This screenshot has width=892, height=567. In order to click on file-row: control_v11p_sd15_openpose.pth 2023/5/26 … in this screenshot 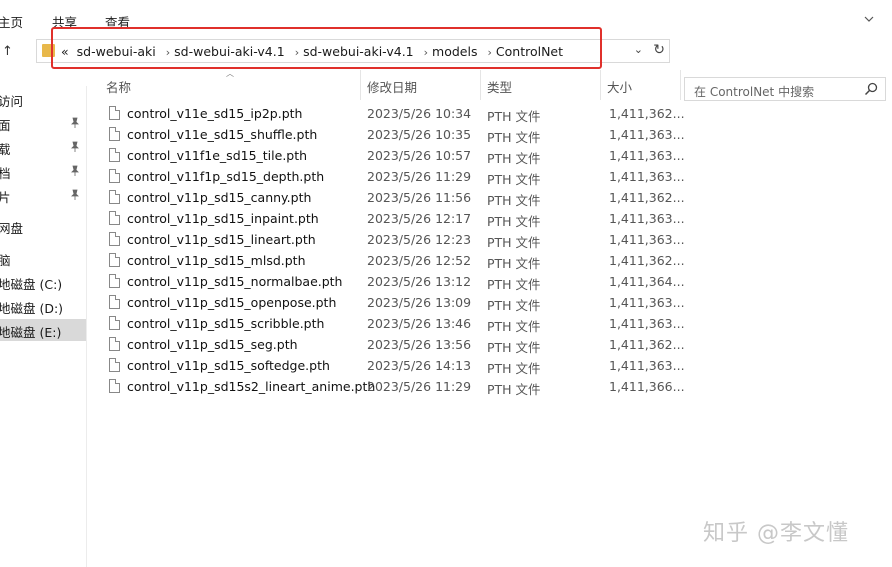, I will do `click(392, 303)`.